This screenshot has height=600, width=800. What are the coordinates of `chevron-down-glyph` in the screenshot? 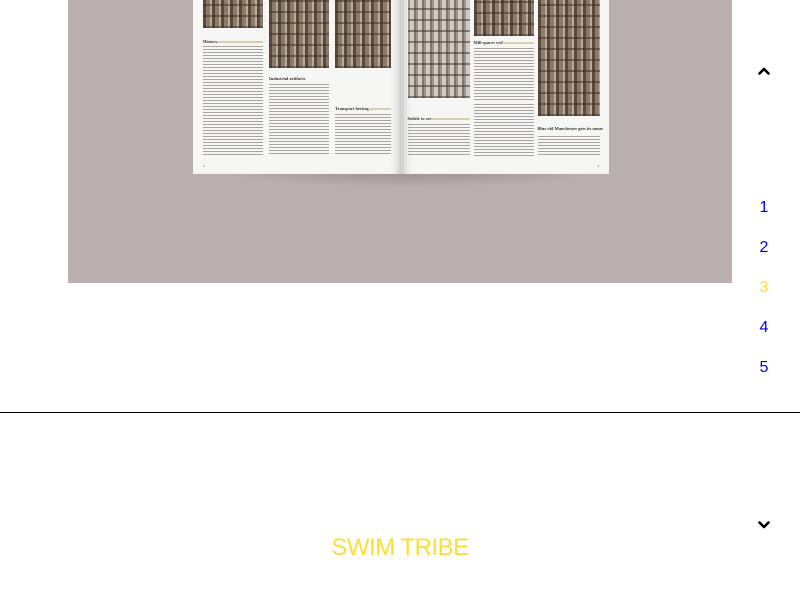 It's located at (764, 525).